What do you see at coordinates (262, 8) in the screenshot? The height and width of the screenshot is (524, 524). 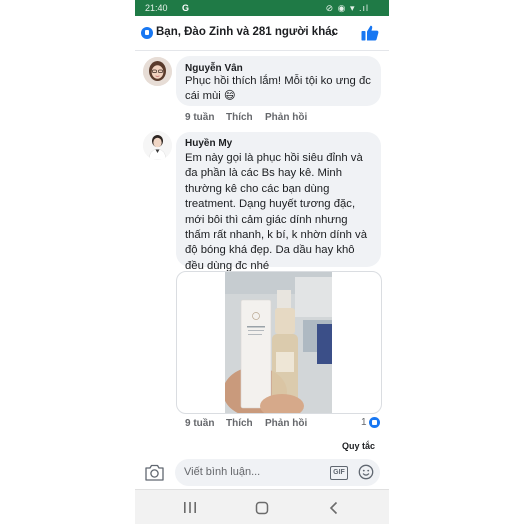 I see `status-bar: 21:40 G ⊘ ◉ ▾ .ıl` at bounding box center [262, 8].